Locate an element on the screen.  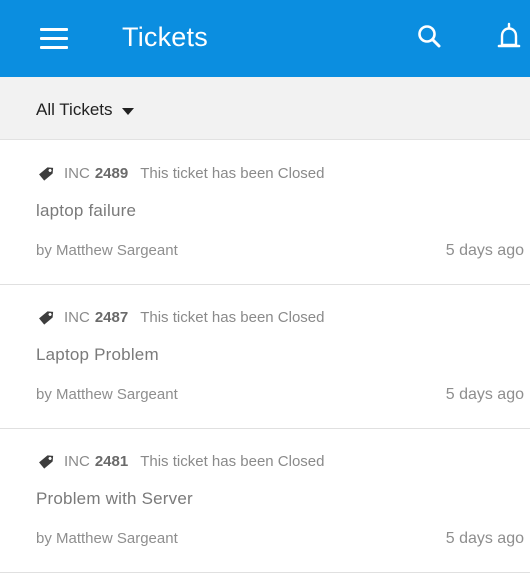
ticket-meta: INC 2481 This ticket has been Closed is located at coordinates (180, 461).